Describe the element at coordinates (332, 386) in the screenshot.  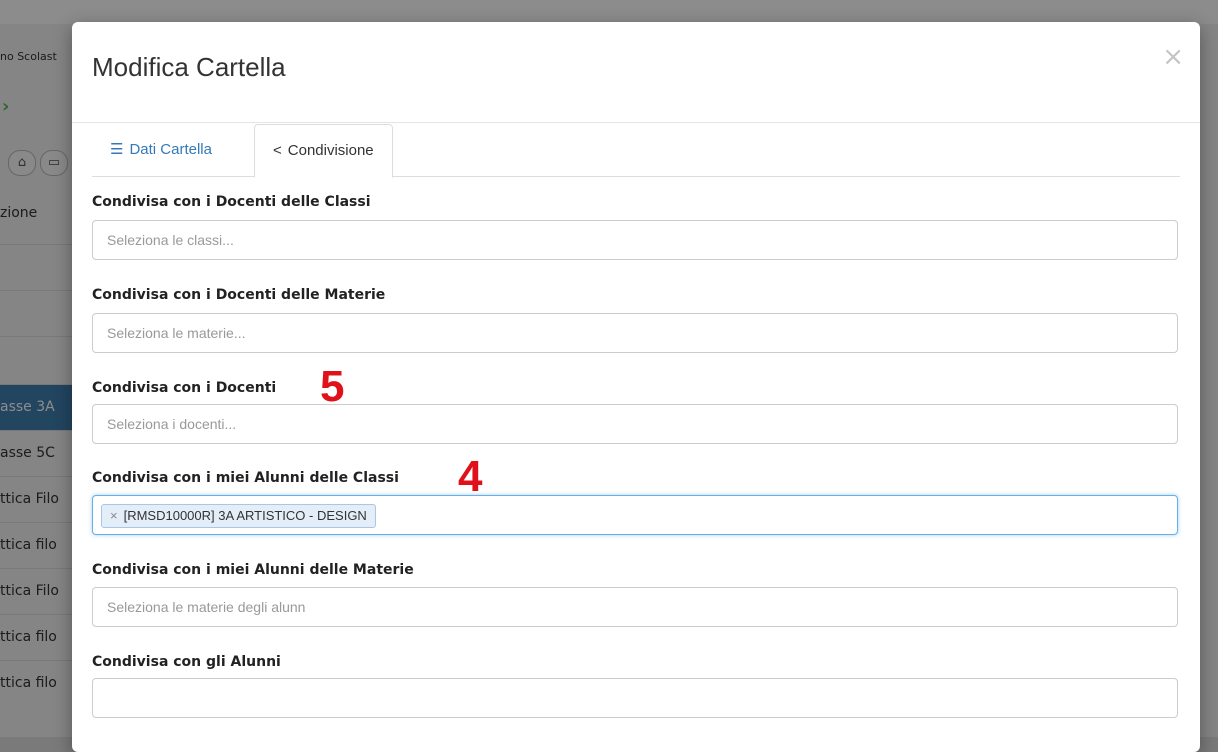
I see `annotation-number: 5` at that location.